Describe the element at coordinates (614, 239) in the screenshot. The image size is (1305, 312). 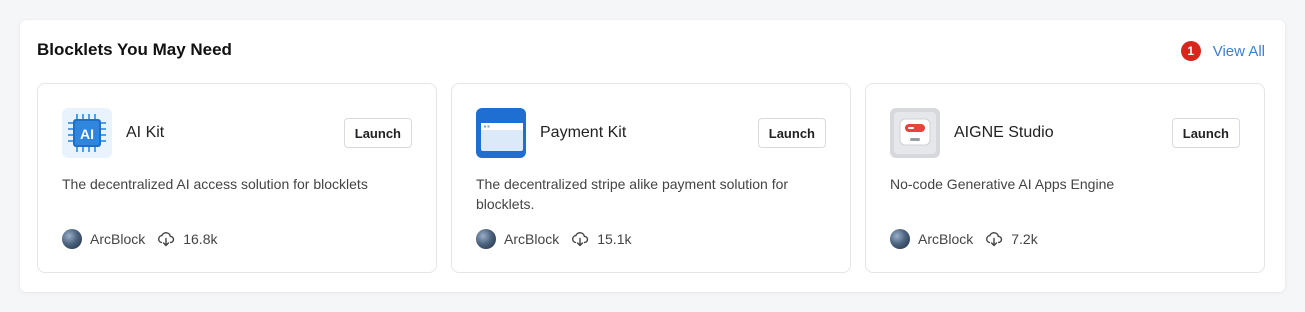
I see `download-count: 15.1k` at that location.